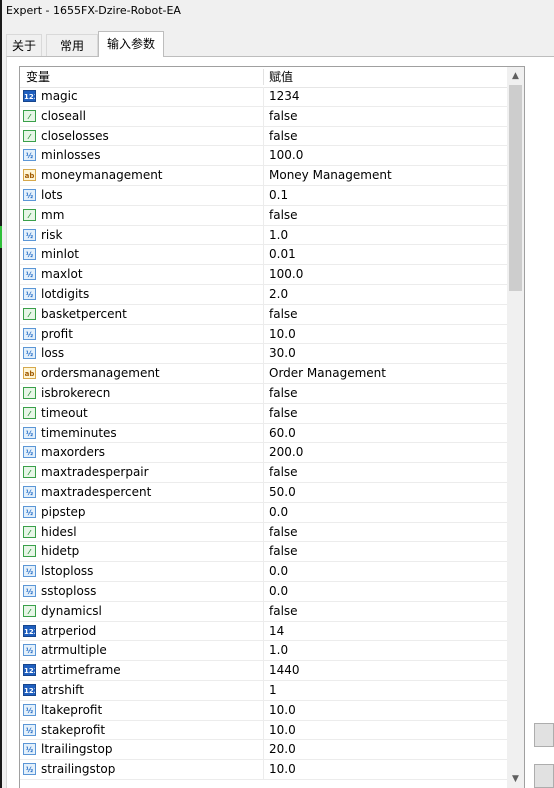  I want to click on scroll-up-icon: ▲, so click(515, 76).